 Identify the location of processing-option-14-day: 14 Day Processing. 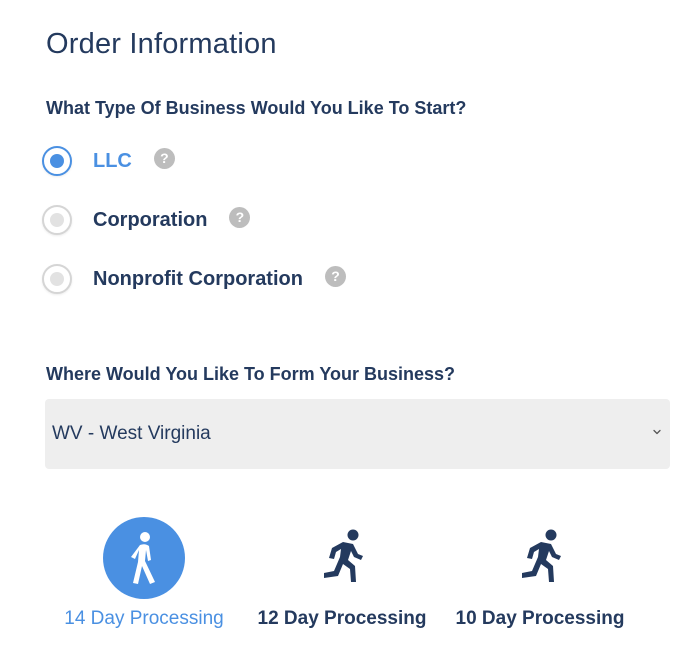
(144, 573).